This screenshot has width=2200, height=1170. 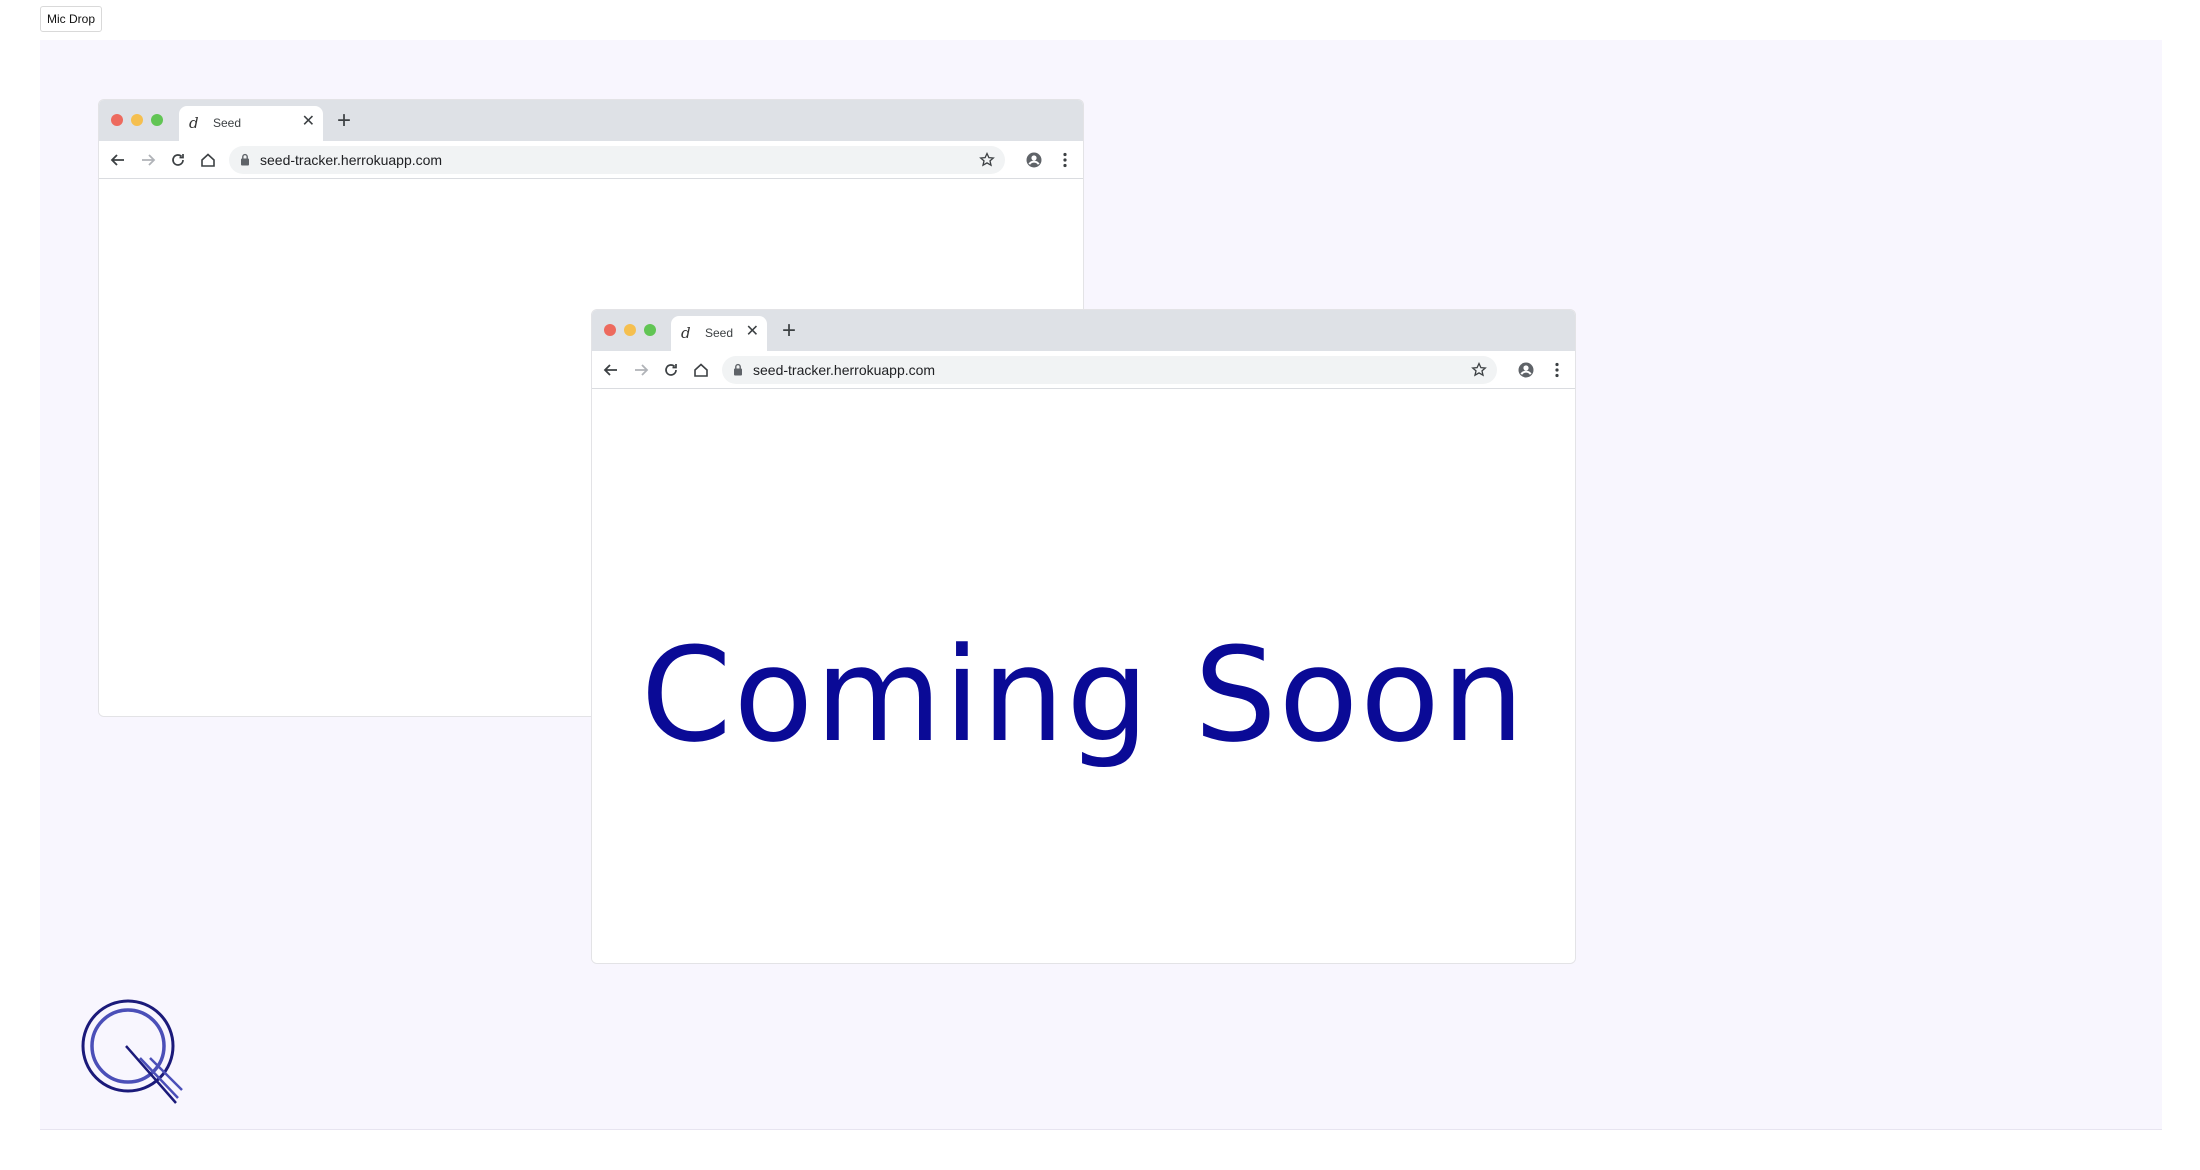 I want to click on coming-soon-heading: Coming Soon, so click(x=1083, y=695).